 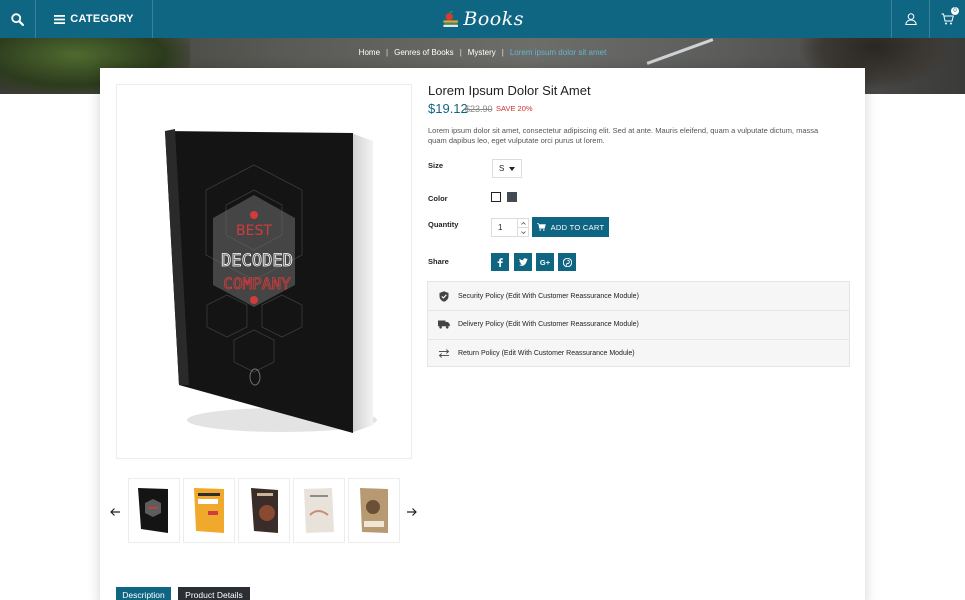 I want to click on thumbnail-sepia-book-image, so click(x=374, y=510).